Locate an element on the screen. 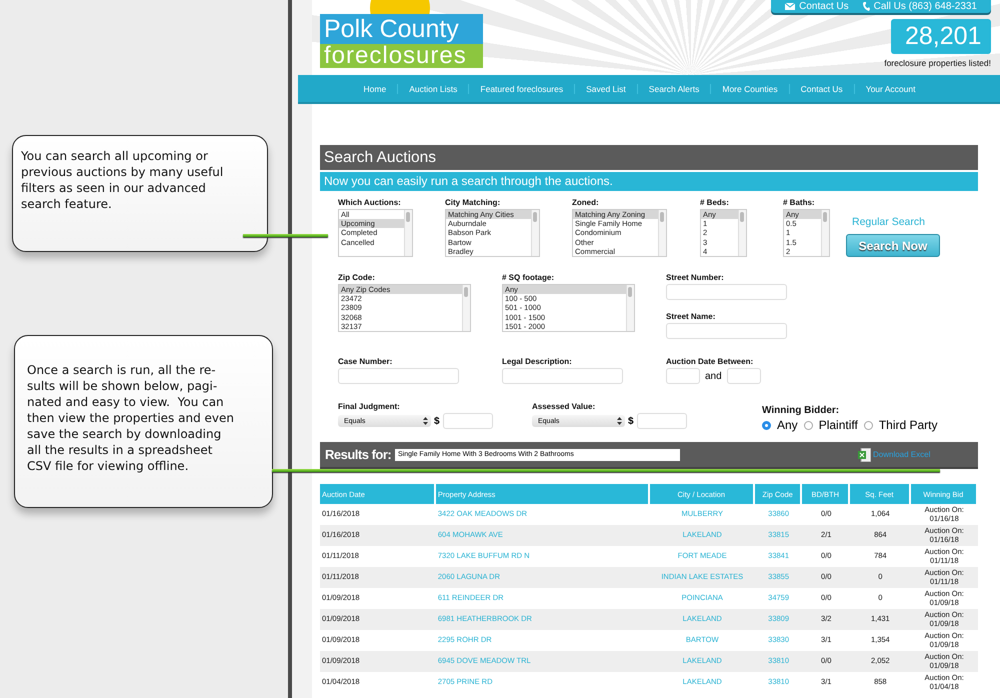  and-text: and is located at coordinates (713, 376).